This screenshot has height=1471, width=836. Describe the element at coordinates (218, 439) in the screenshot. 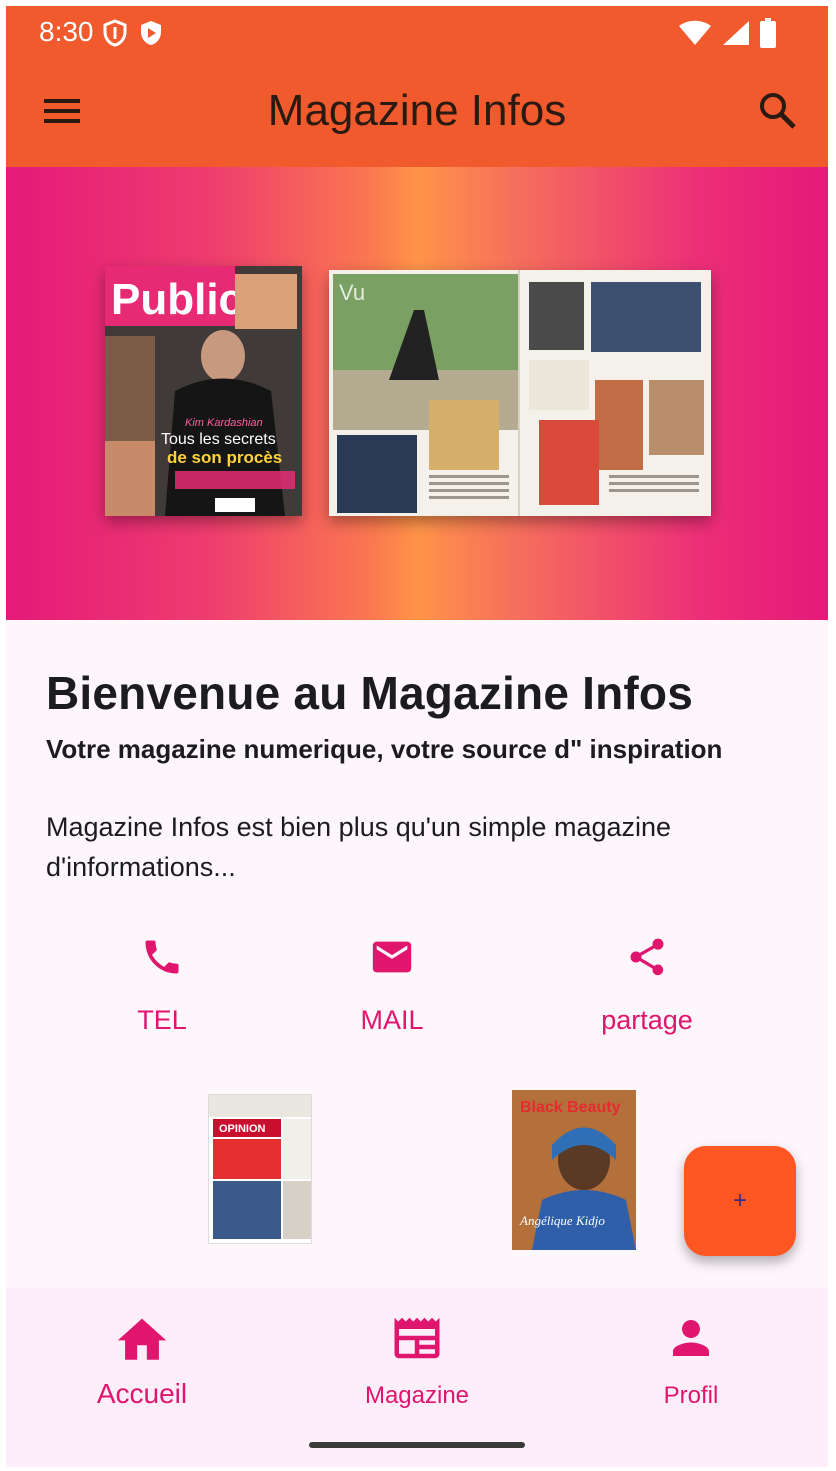

I see `cover-headline-2: Tous les secrets` at that location.